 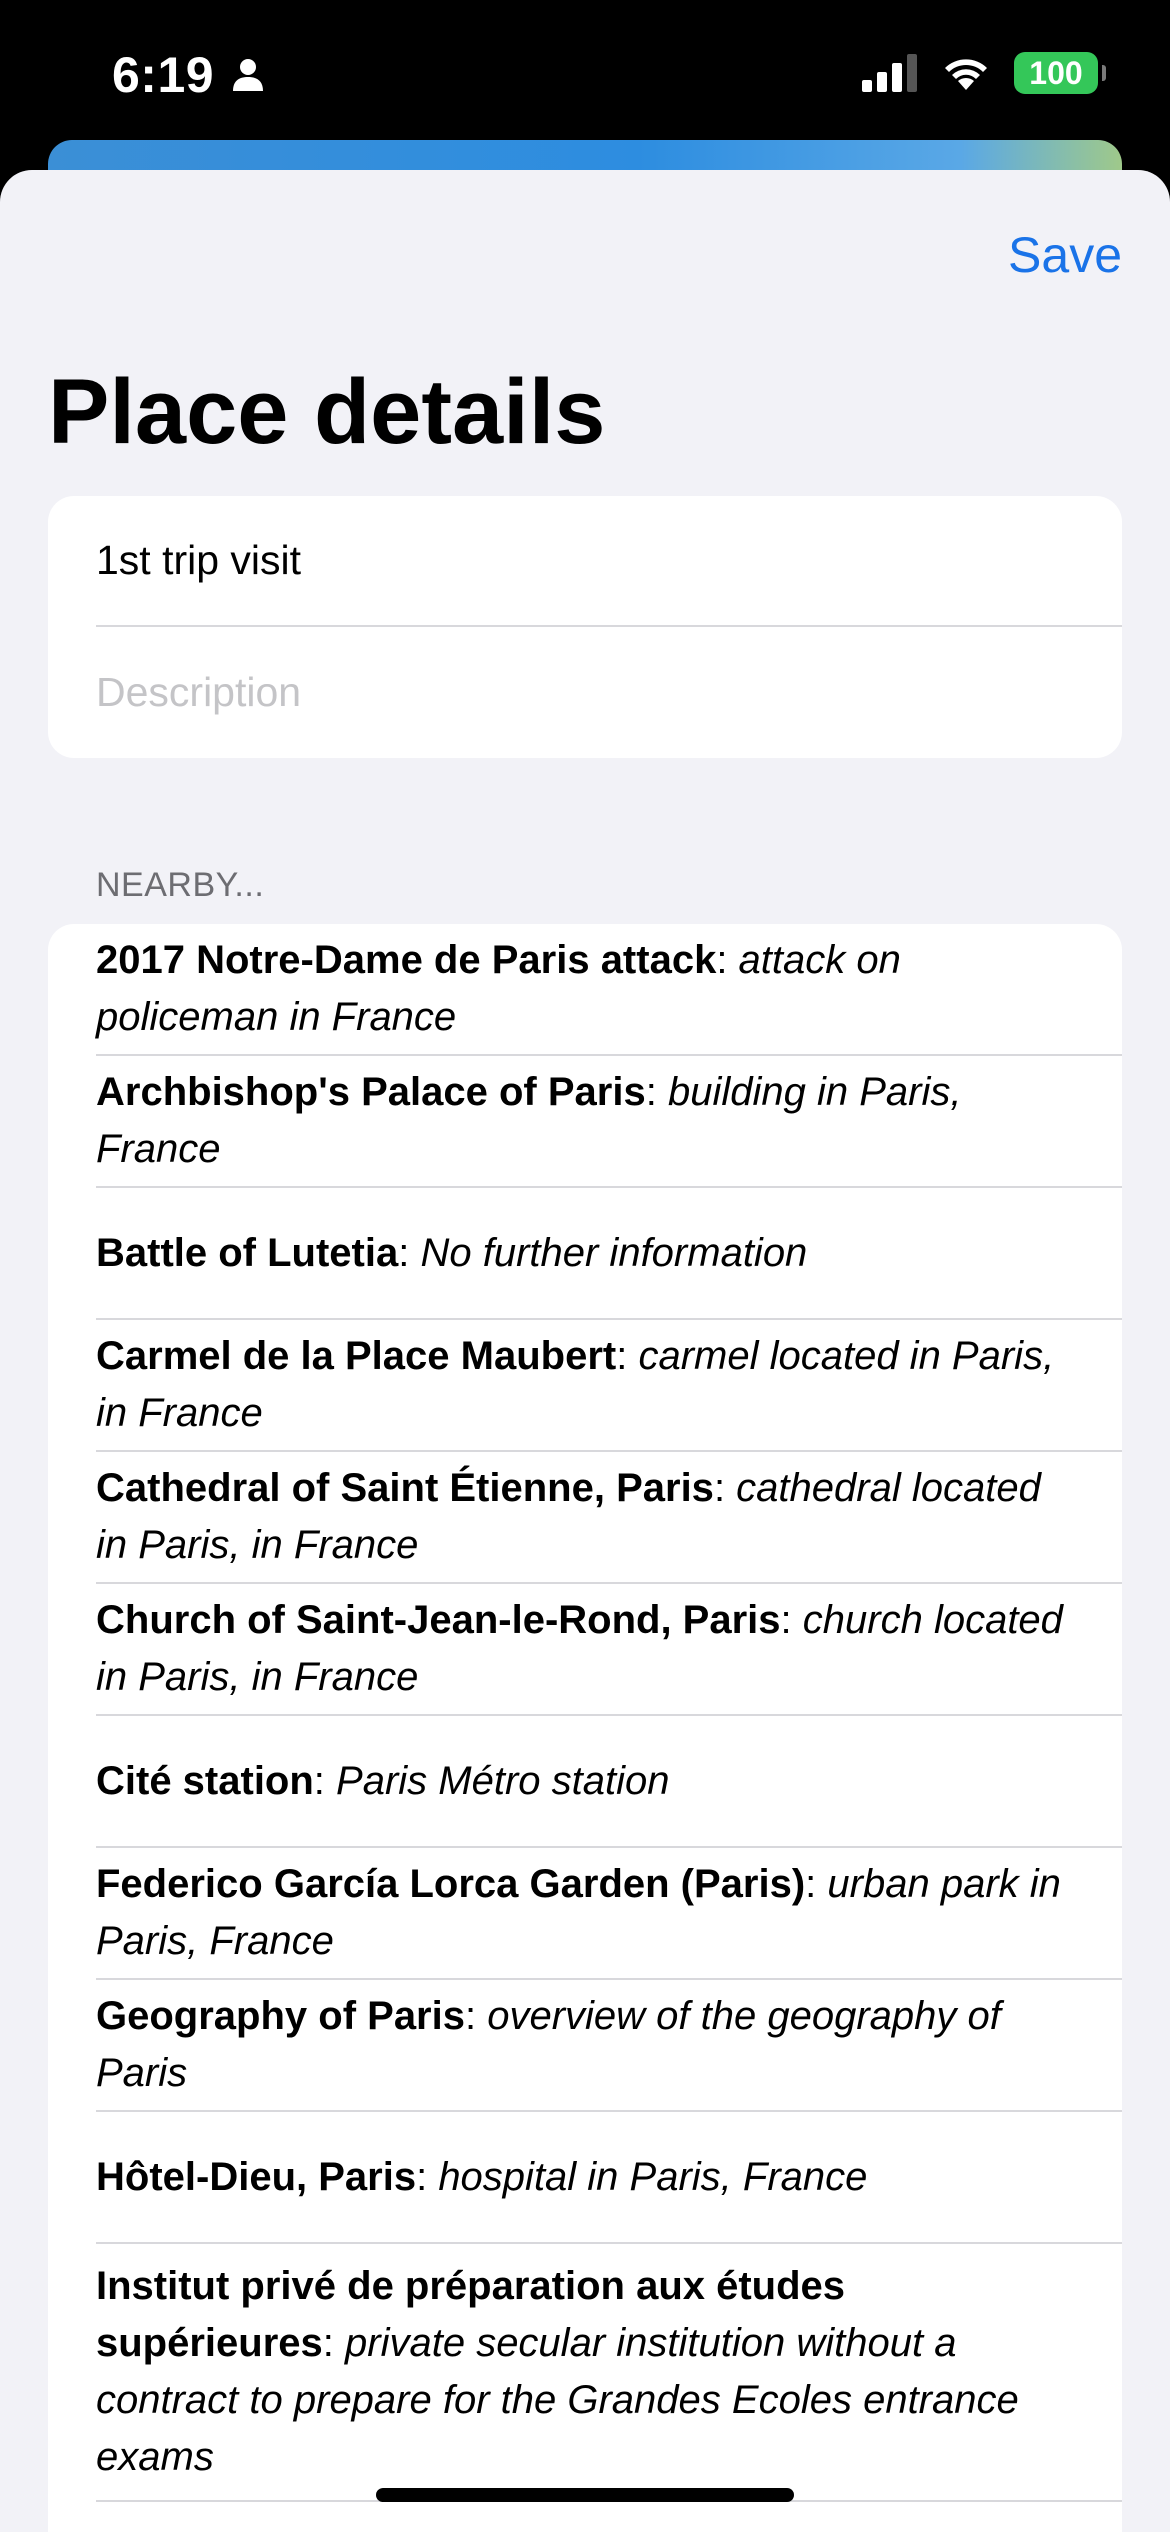 I want to click on save-button: Save, so click(x=1065, y=255).